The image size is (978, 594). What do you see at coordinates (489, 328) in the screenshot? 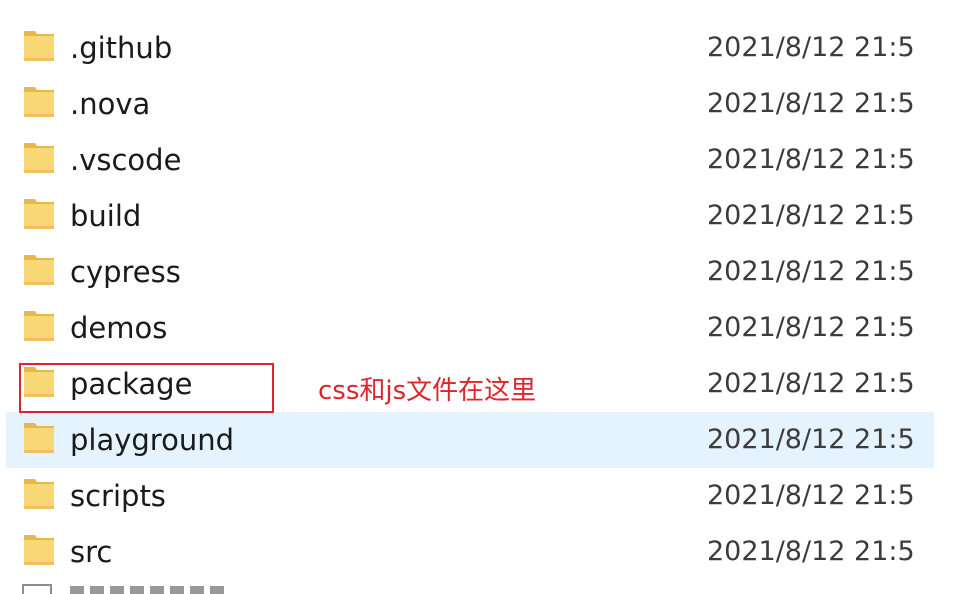
I see `folder-row-demos: demos 2021/8/12 21:5` at bounding box center [489, 328].